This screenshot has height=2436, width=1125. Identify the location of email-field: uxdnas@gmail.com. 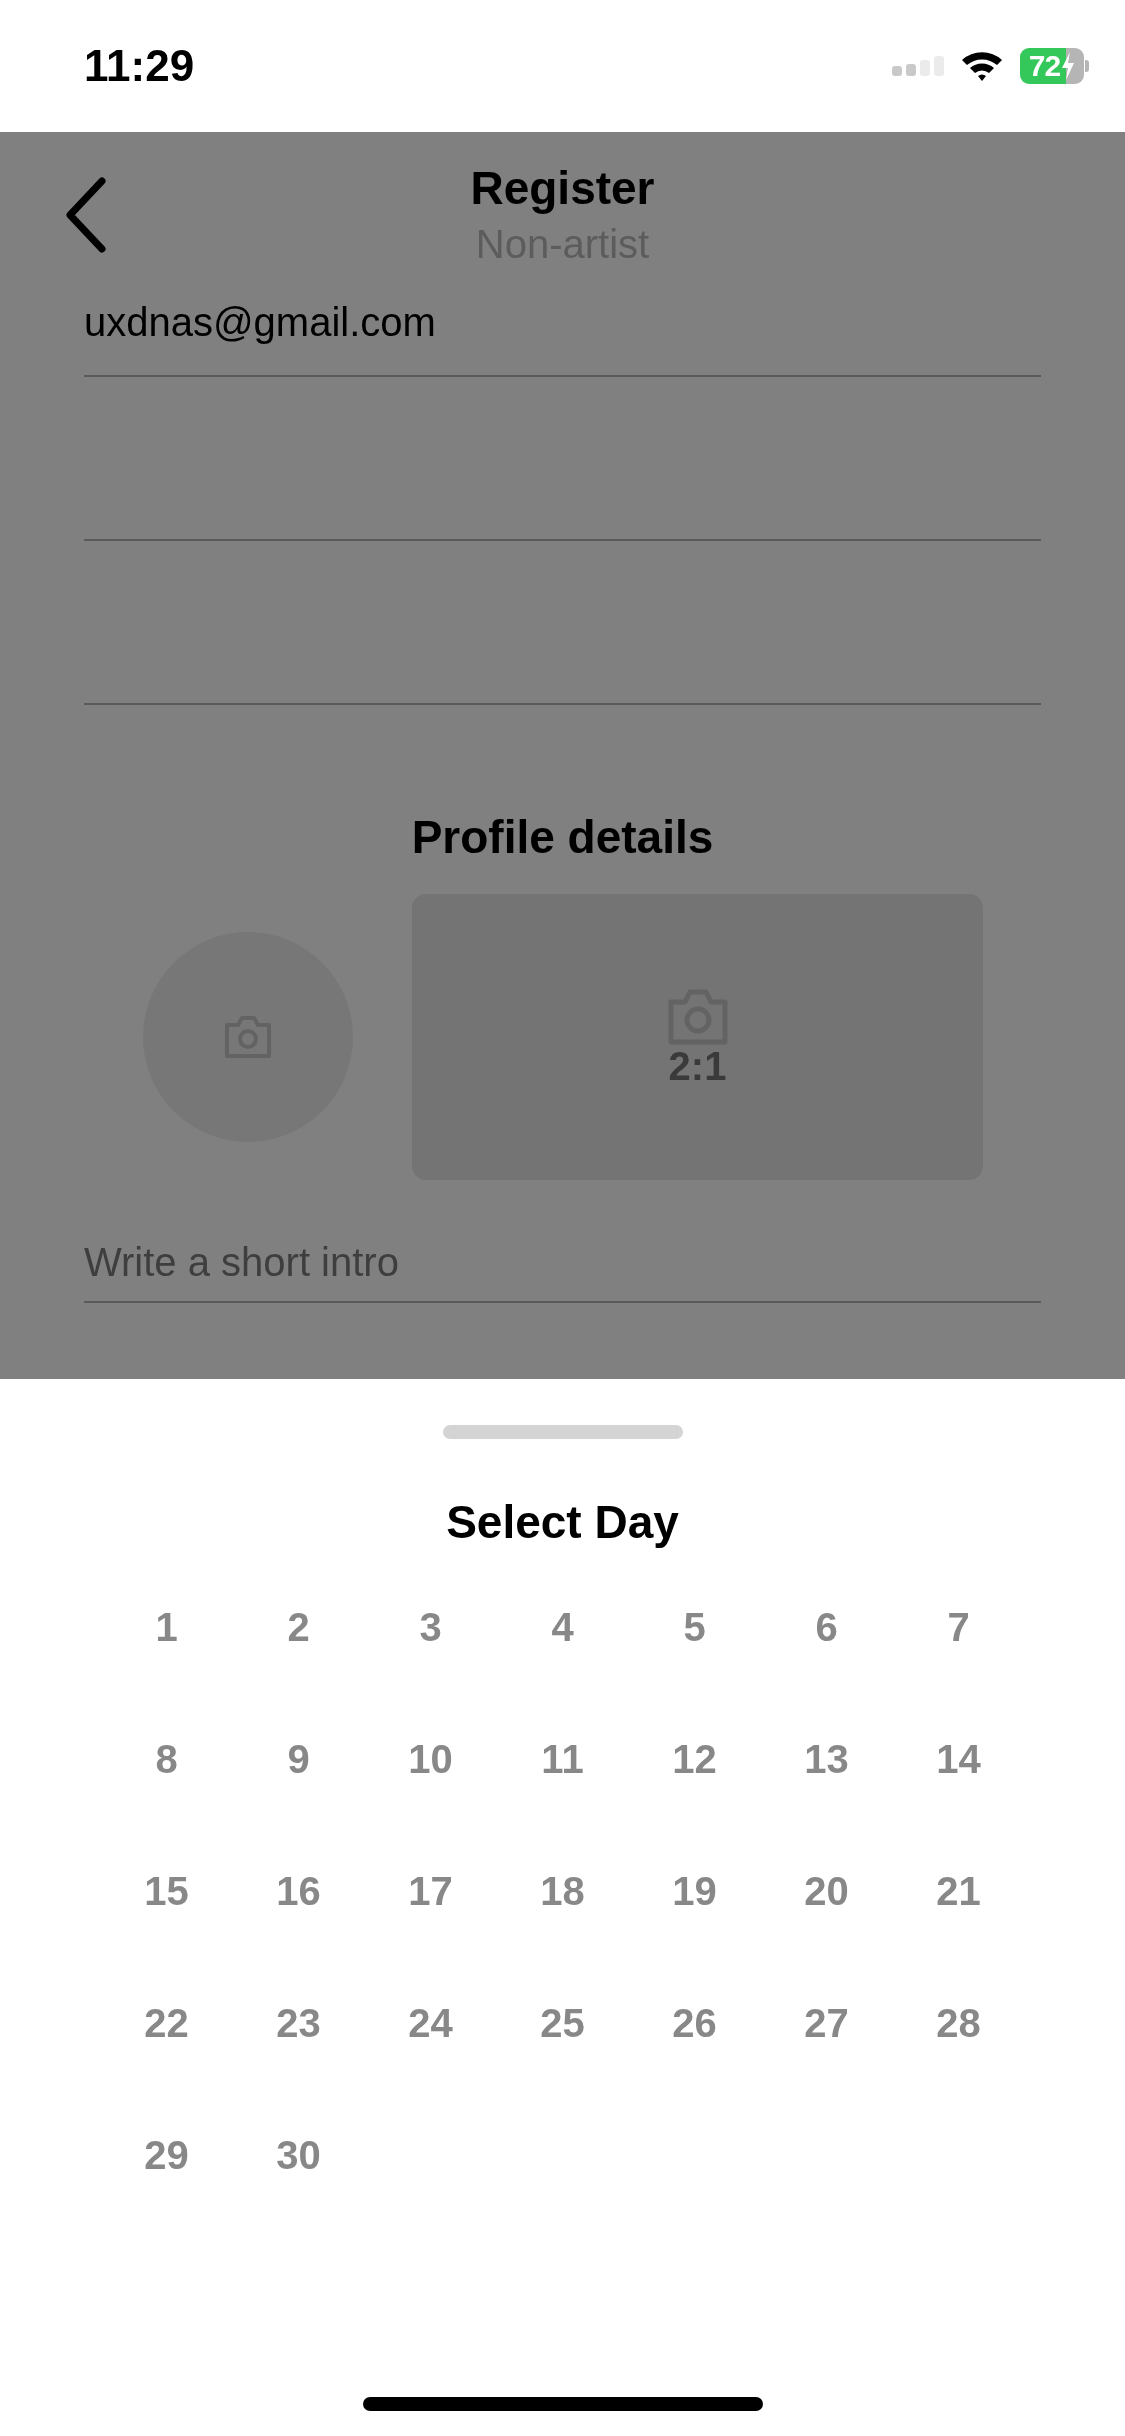
(562, 337).